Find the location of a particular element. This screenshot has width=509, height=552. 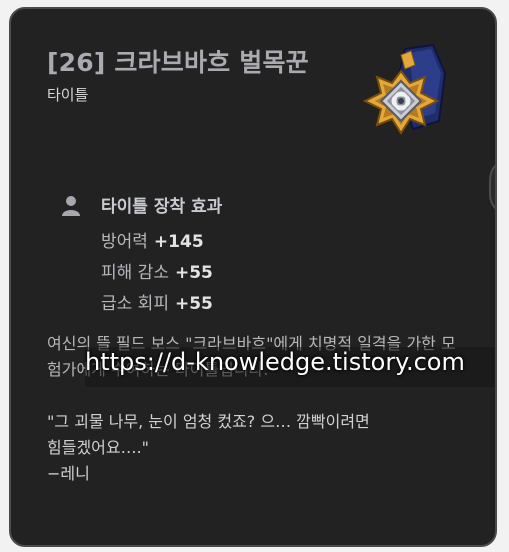

item-category: 타이틀 is located at coordinates (68, 95).